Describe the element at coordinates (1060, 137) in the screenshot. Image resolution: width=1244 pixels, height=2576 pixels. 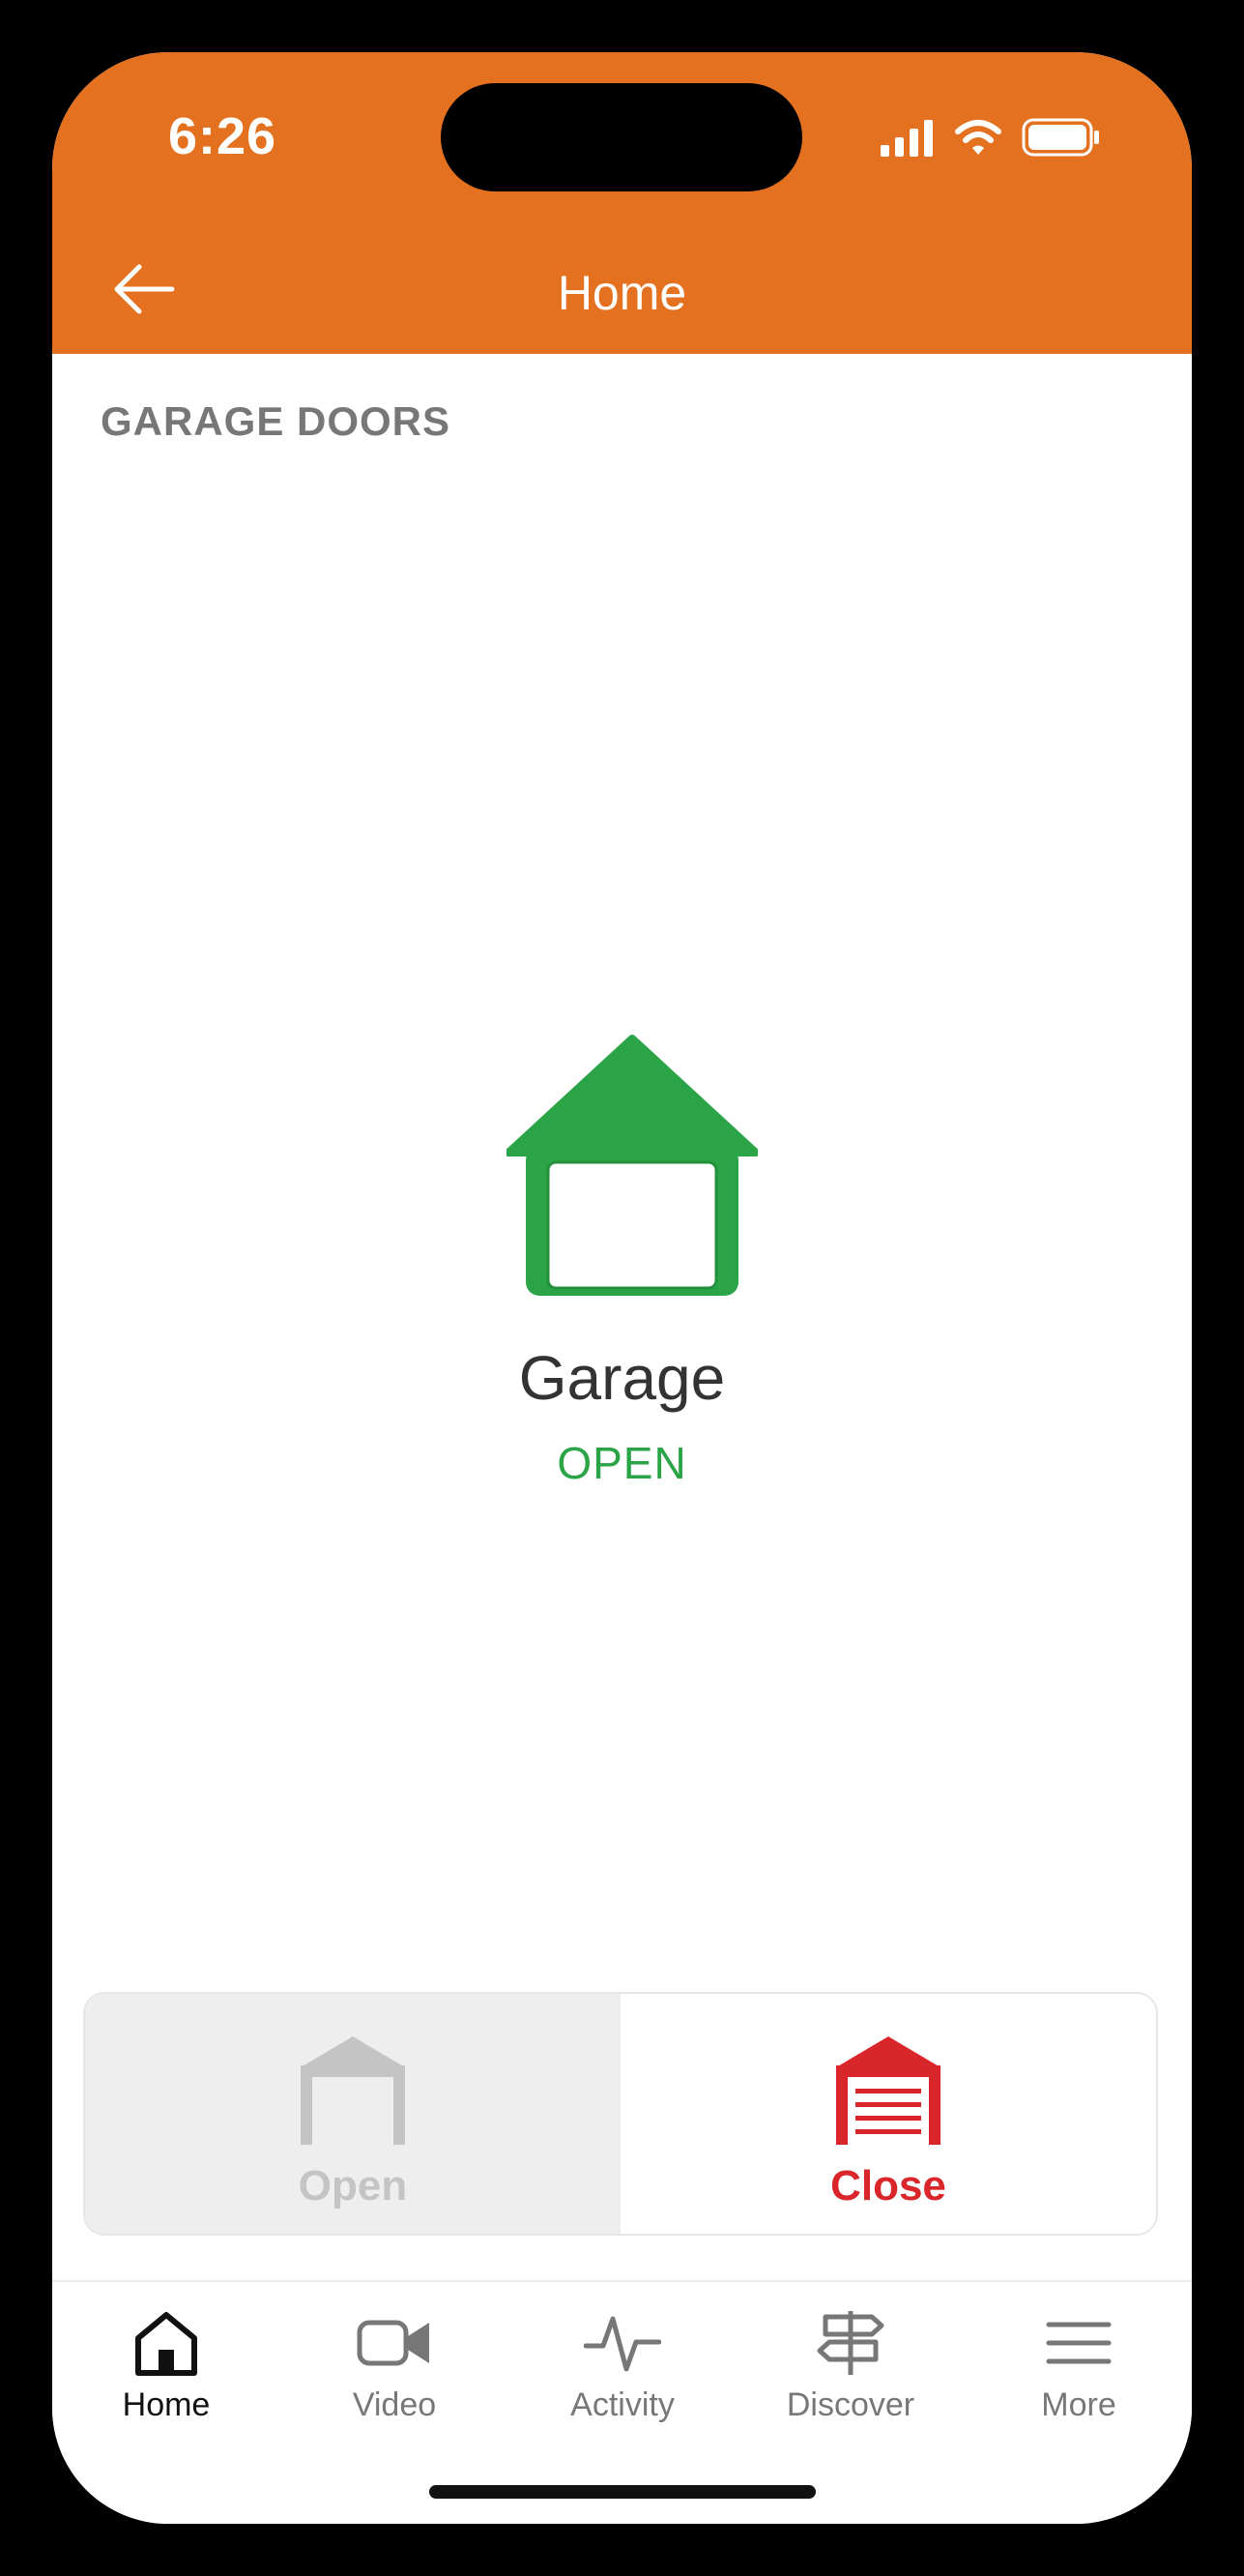
I see `battery-icon` at that location.